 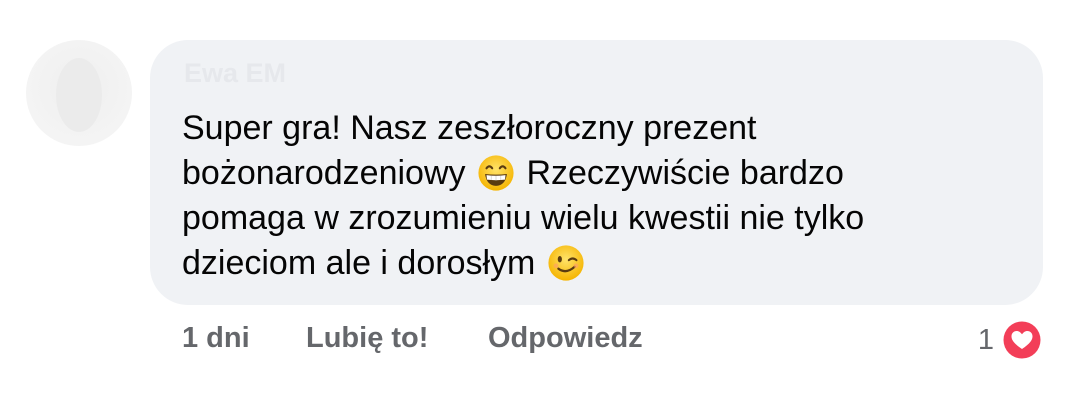 I want to click on grinning-face-emoji-icon, so click(x=496, y=173).